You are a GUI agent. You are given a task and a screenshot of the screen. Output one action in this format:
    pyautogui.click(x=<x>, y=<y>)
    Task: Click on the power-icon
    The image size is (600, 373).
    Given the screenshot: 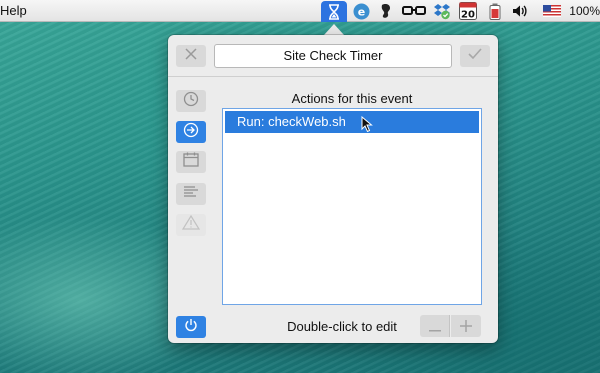 What is the action you would take?
    pyautogui.click(x=191, y=327)
    